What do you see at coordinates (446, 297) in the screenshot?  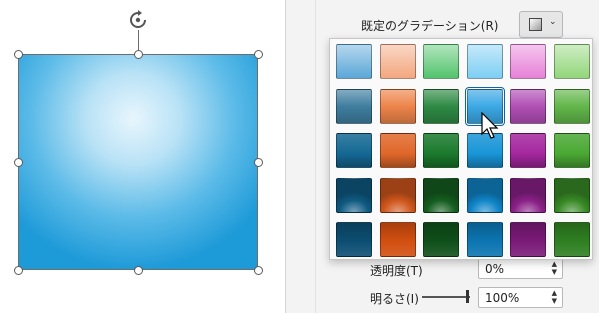 I see `brightness-slider-track` at bounding box center [446, 297].